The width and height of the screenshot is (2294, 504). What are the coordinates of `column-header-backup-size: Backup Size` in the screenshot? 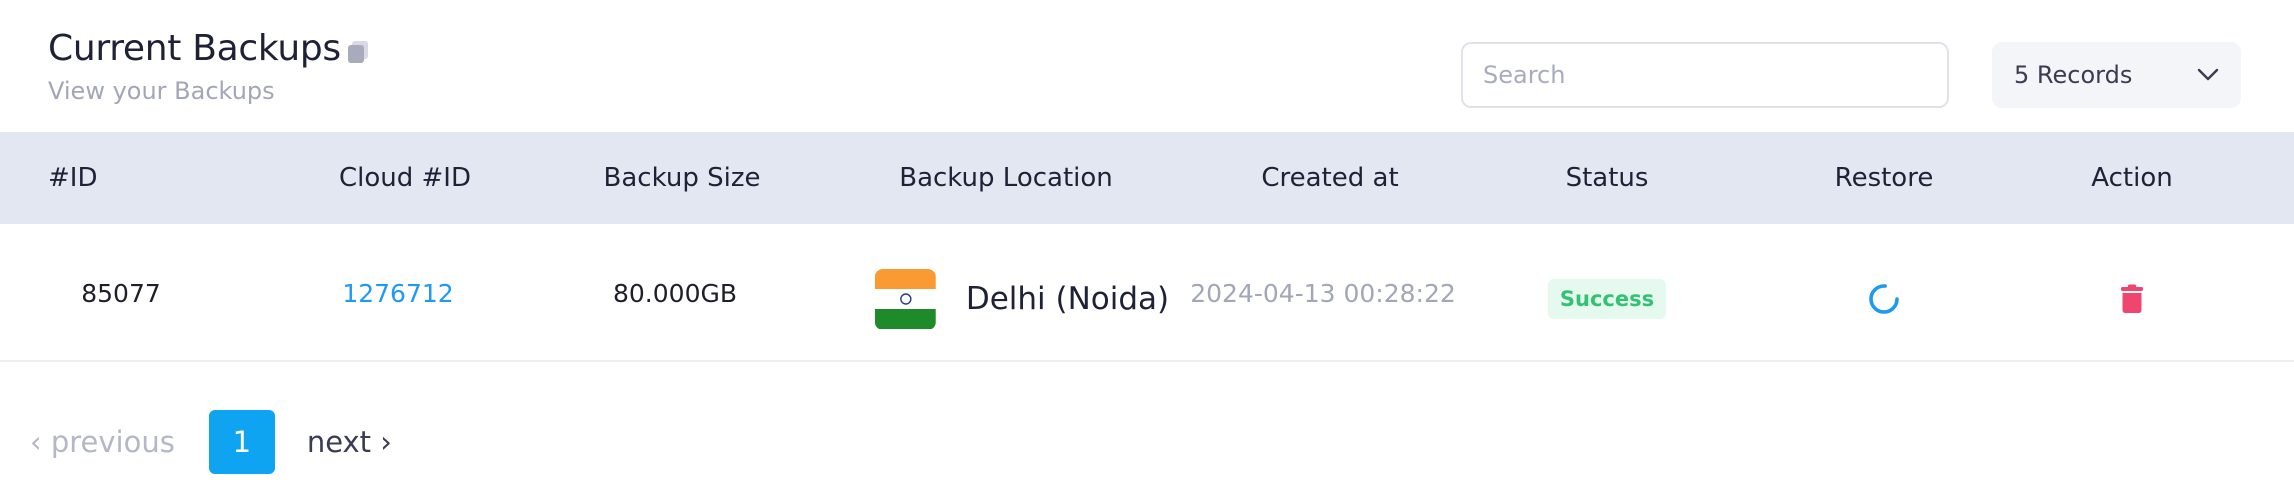 It's located at (682, 178).